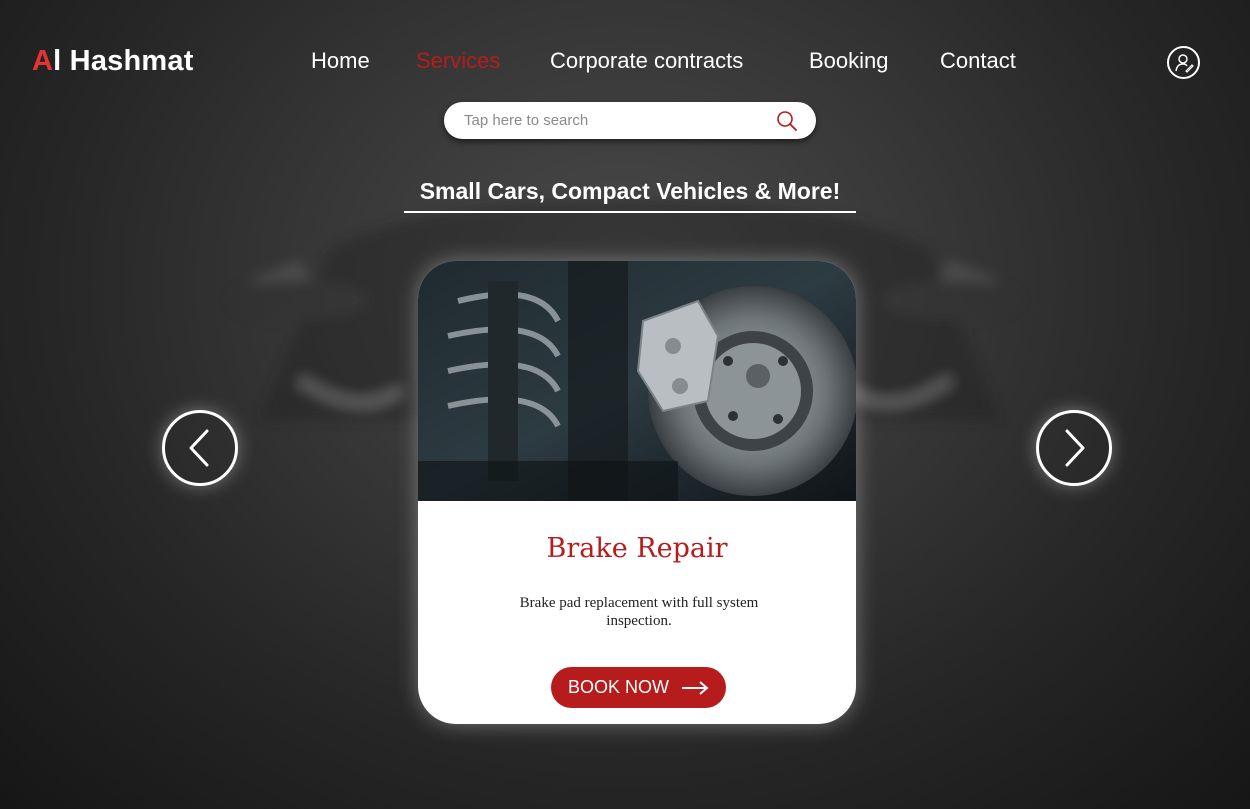 Image resolution: width=1250 pixels, height=809 pixels. Describe the element at coordinates (614, 120) in the screenshot. I see `search-input` at that location.